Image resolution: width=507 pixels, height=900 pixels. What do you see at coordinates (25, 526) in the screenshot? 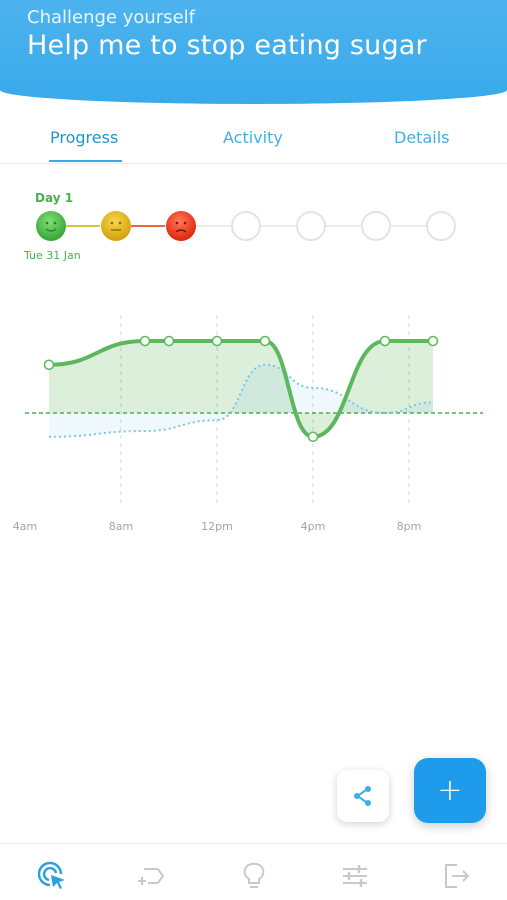
I see `x-tick-label: 4am` at bounding box center [25, 526].